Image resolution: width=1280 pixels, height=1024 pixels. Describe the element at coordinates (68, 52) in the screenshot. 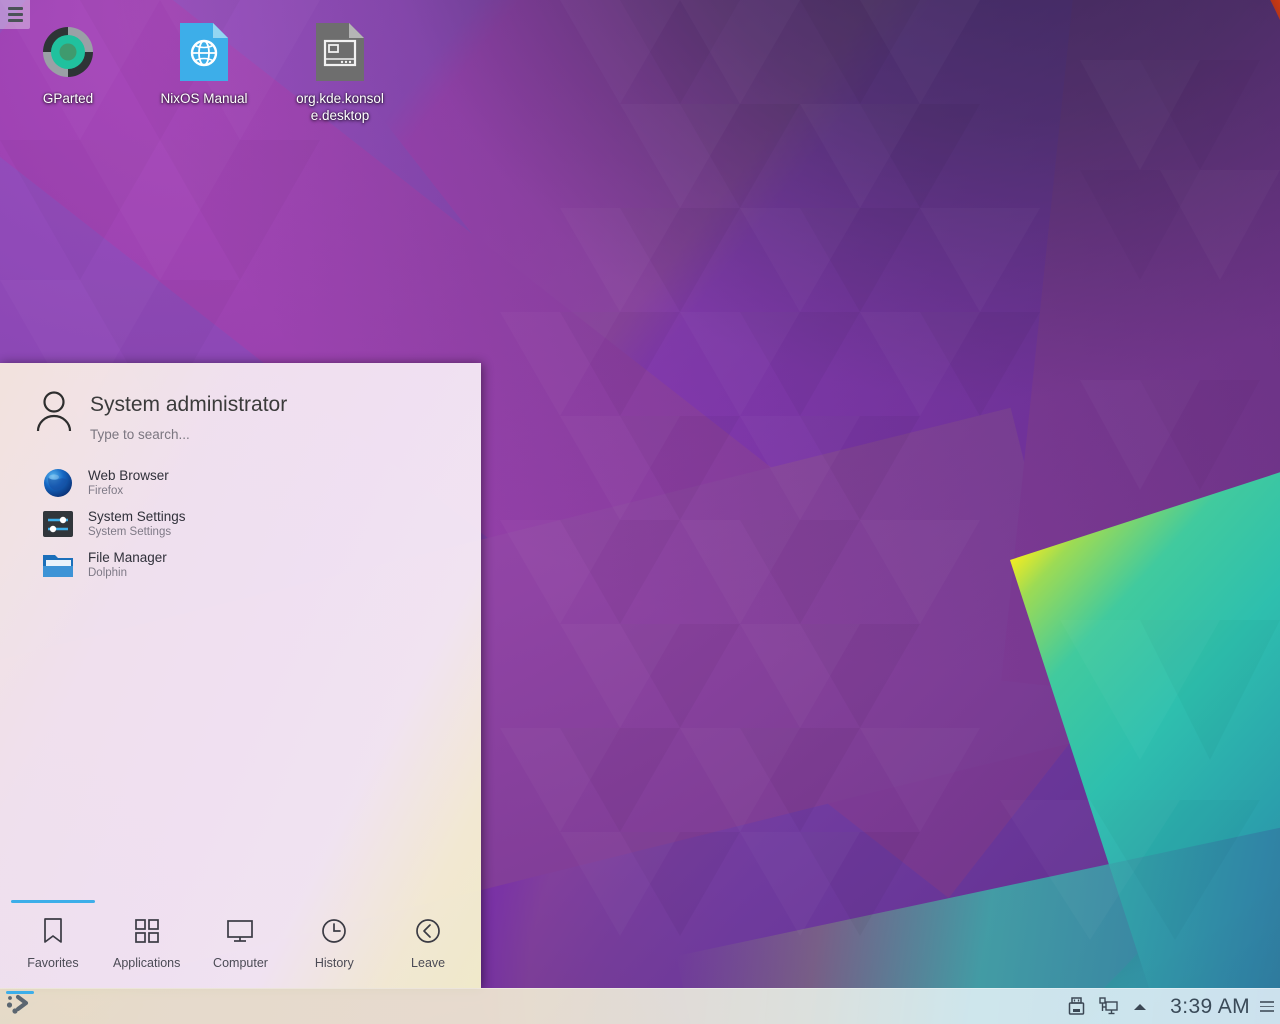

I see `gparted-icon` at that location.